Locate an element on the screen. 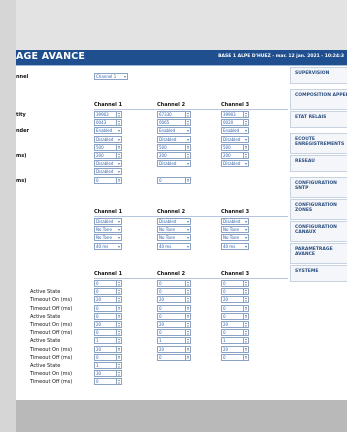  sidebar-item-supervision: SUPERVISION is located at coordinates (318, 75).